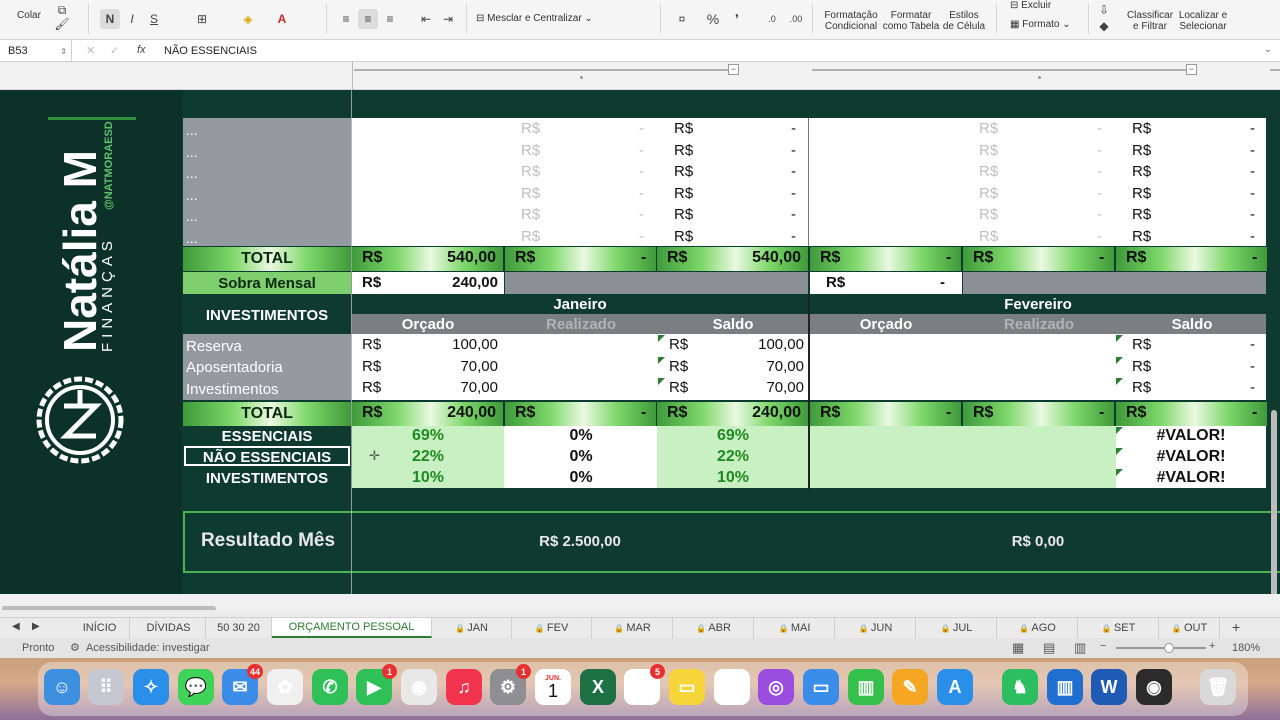  What do you see at coordinates (285, 687) in the screenshot?
I see `photos-icon: ✿` at bounding box center [285, 687].